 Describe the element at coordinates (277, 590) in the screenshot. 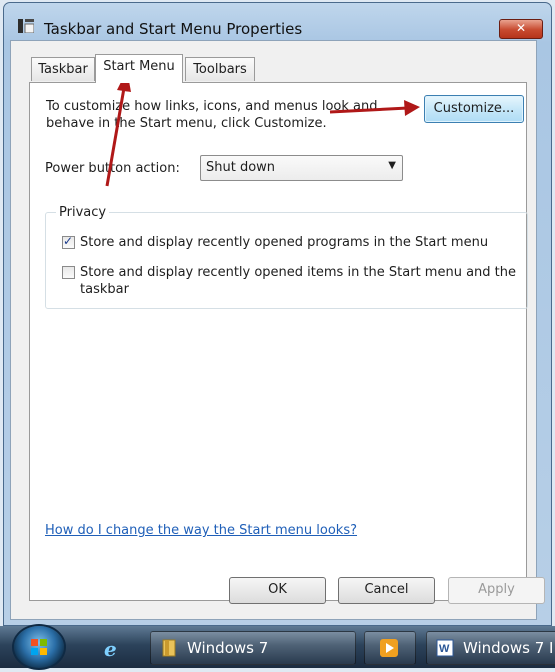

I see `ok-button: OK` at that location.